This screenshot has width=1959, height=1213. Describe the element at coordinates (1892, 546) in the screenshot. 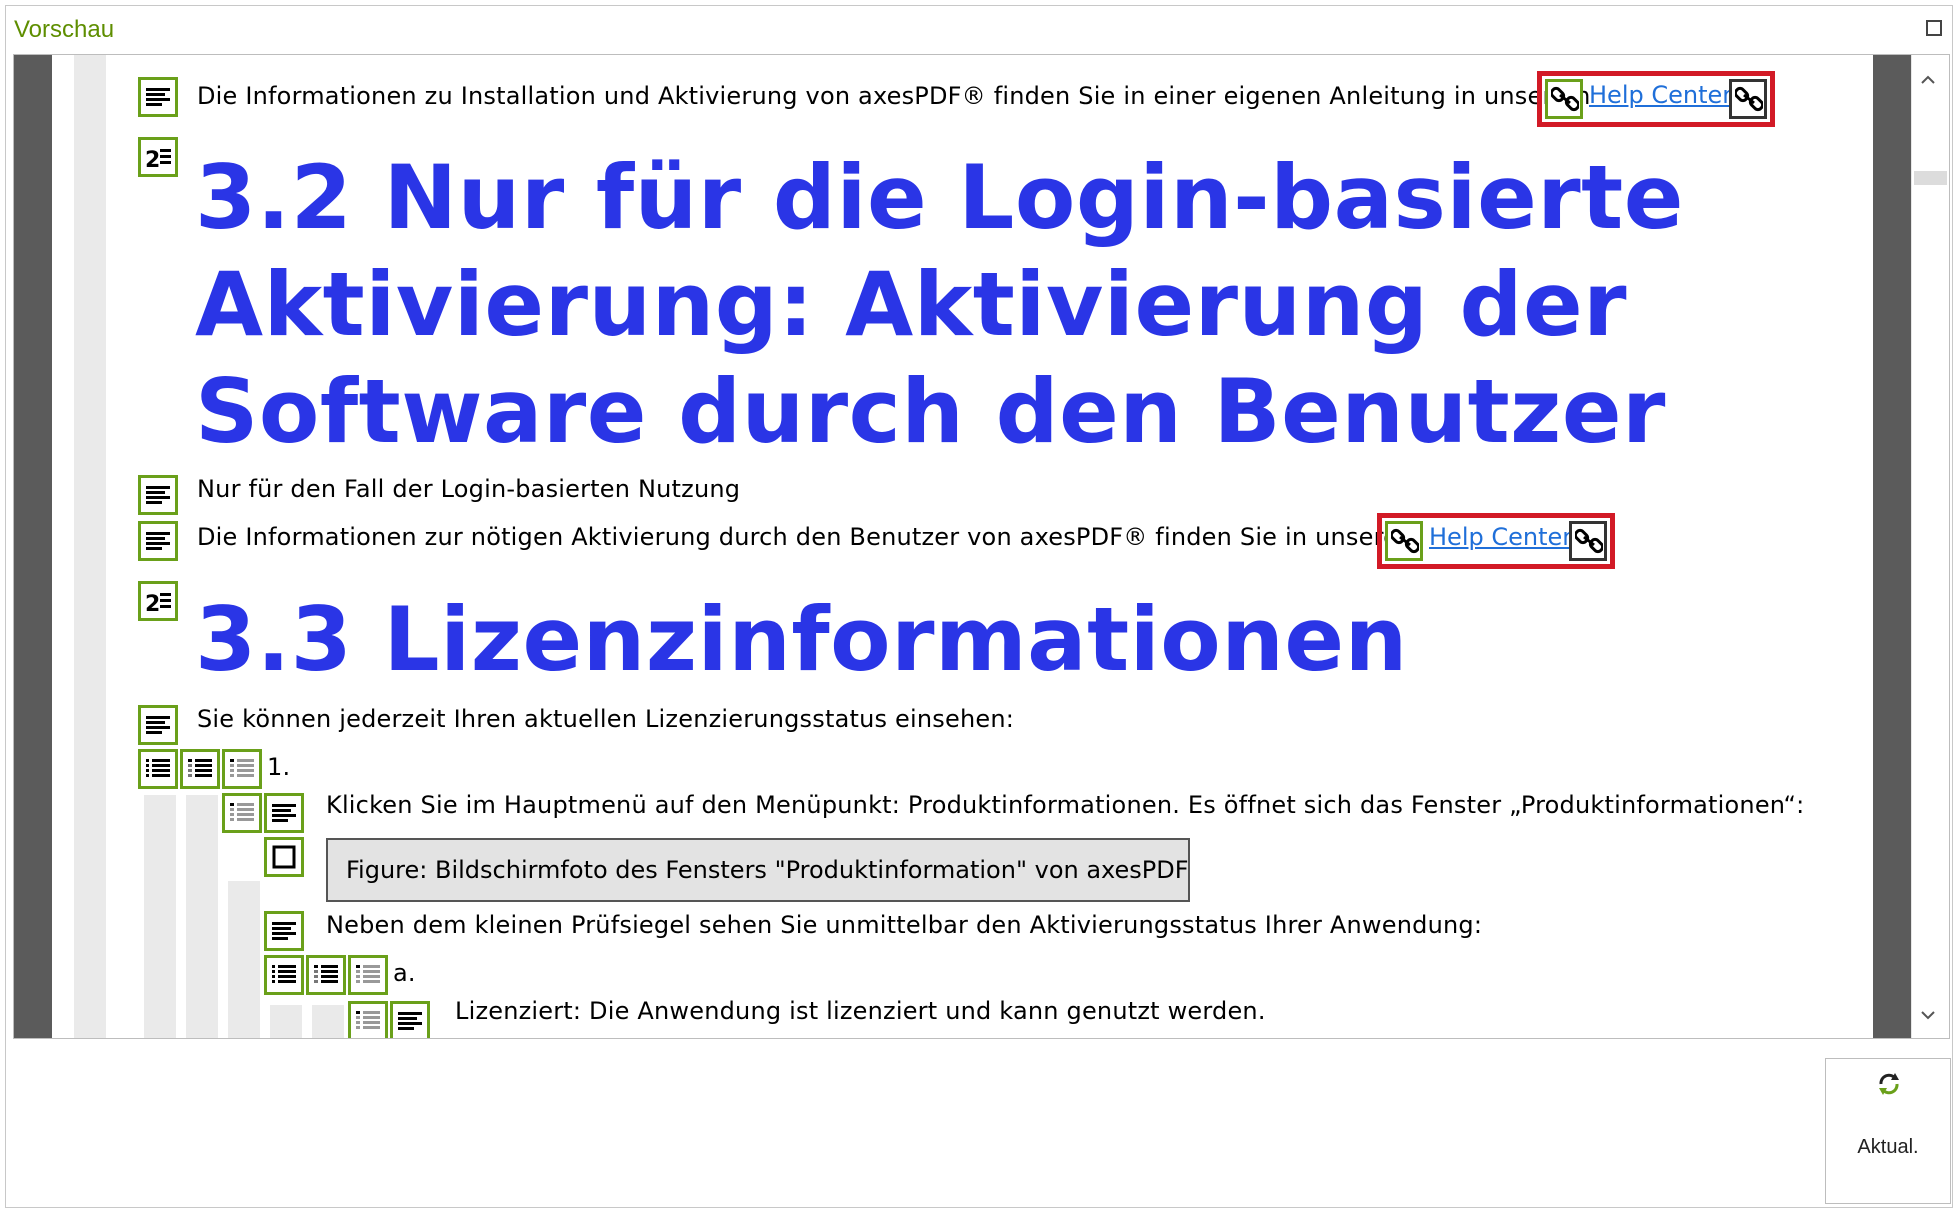

I see `right-margin-bar` at that location.